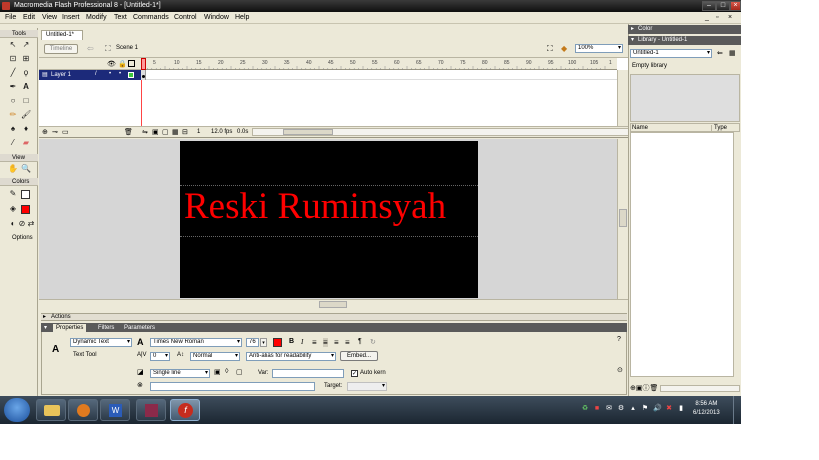 The height and width of the screenshot is (460, 819). What do you see at coordinates (51, 410) in the screenshot?
I see `explorer-taskbar-icon` at bounding box center [51, 410].